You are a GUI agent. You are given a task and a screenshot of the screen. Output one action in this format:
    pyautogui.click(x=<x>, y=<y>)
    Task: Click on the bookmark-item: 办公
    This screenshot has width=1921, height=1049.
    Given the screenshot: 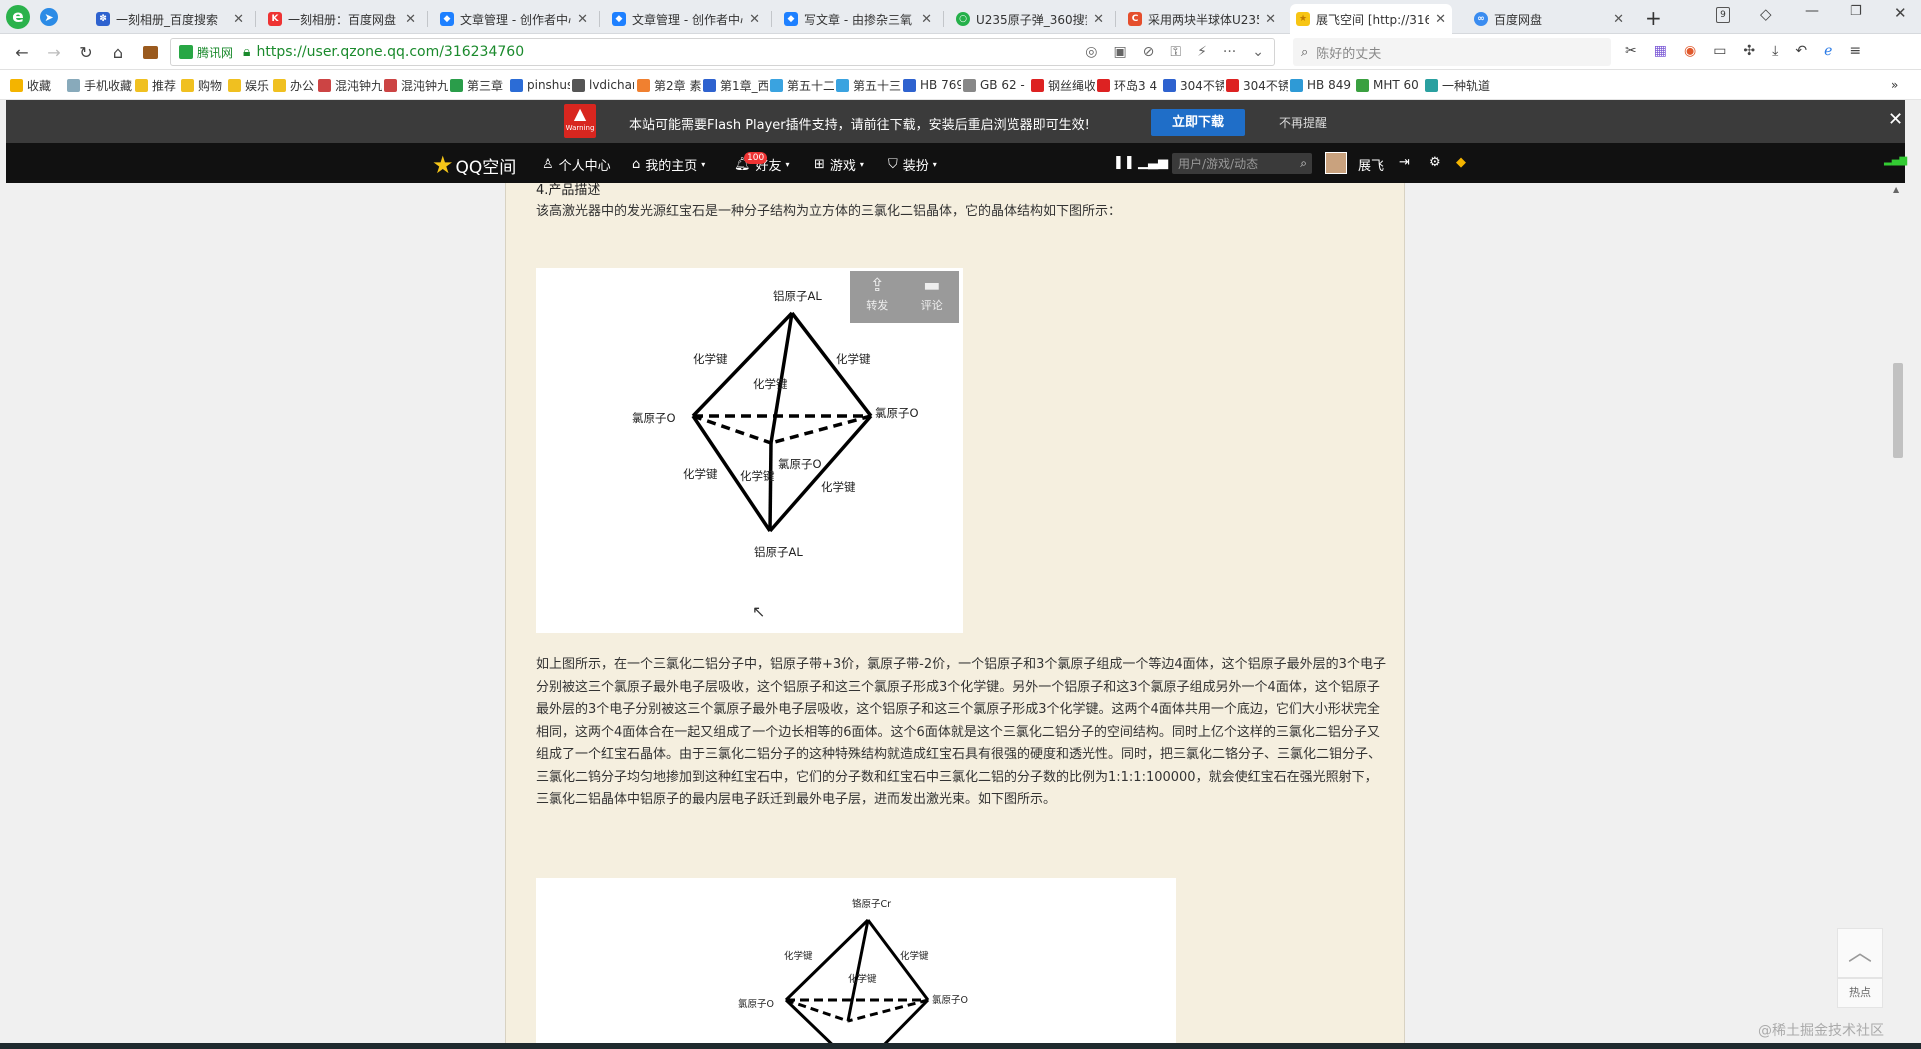 What is the action you would take?
    pyautogui.click(x=295, y=85)
    